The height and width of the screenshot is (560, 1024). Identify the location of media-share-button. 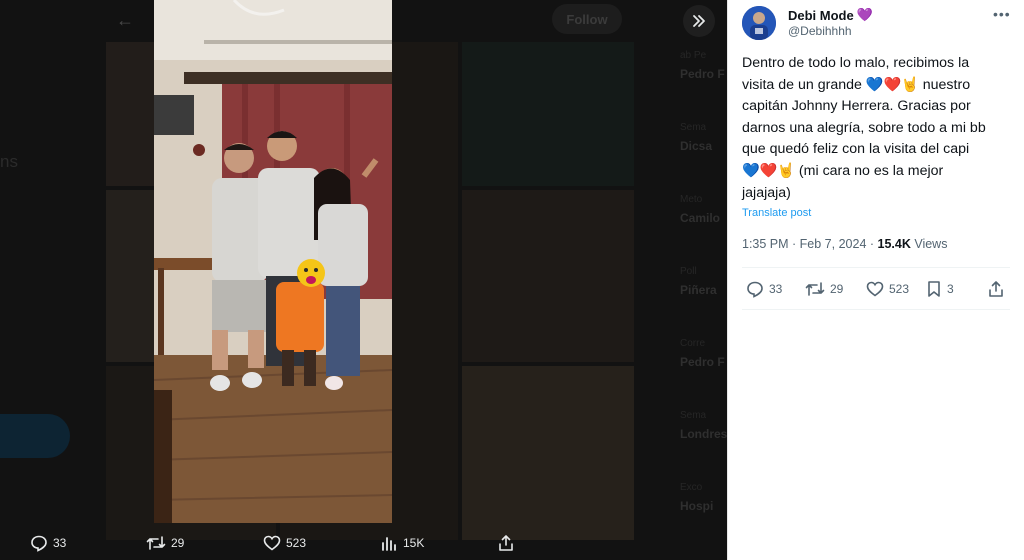
(506, 543).